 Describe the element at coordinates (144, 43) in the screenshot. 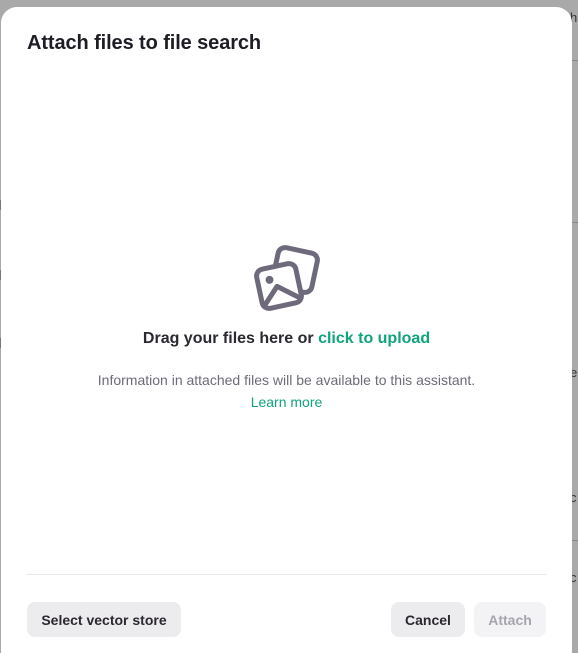

I see `dialog-title: Attach files to file search` at that location.